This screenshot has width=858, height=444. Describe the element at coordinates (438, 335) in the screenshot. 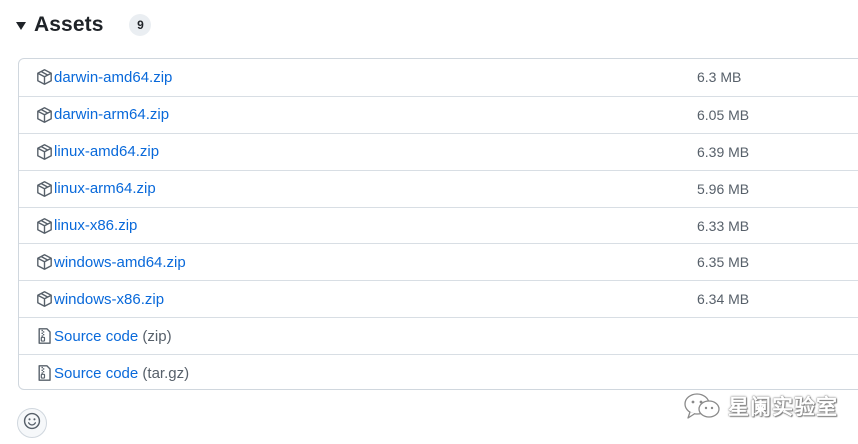

I see `asset-row: Source code (zip)` at that location.